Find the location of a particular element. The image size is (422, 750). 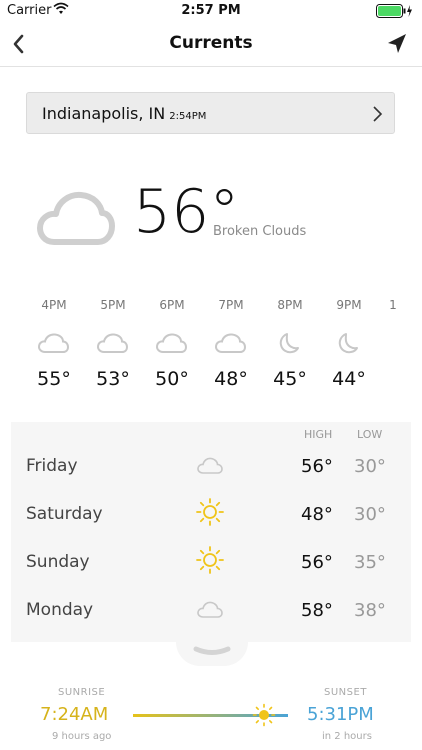

sunrise-label: SUNRISE is located at coordinates (82, 692).